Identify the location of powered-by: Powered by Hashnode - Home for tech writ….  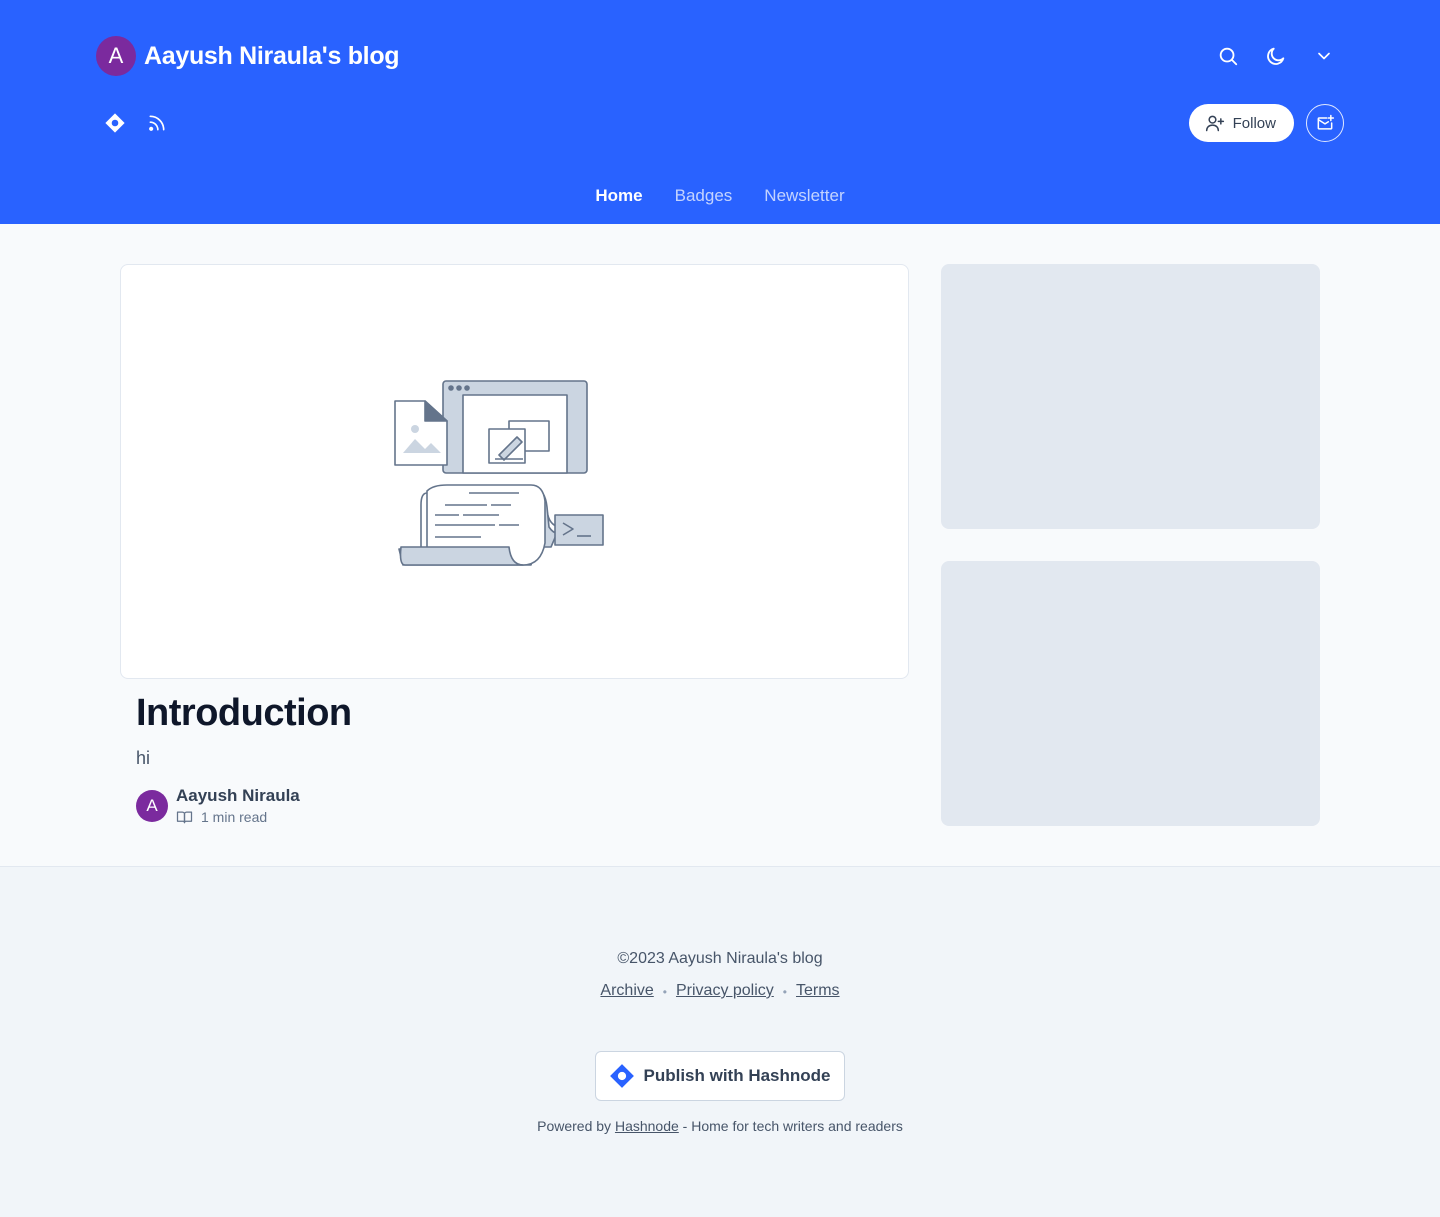
(720, 1126).